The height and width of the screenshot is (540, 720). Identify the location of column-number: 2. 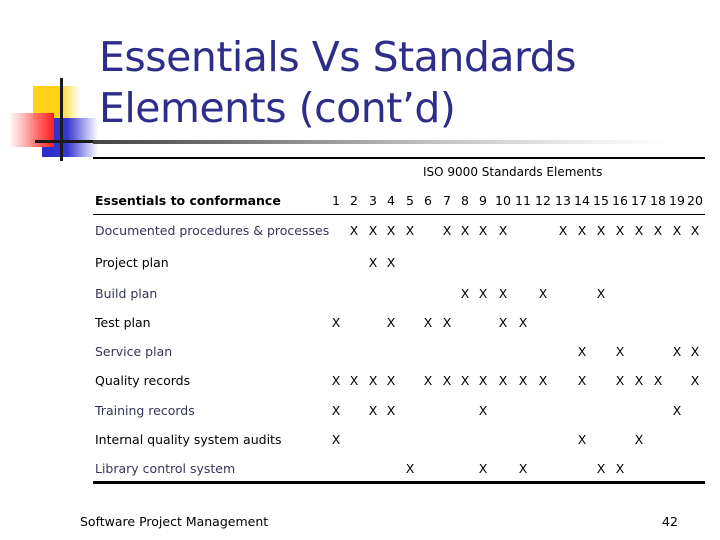
(354, 200).